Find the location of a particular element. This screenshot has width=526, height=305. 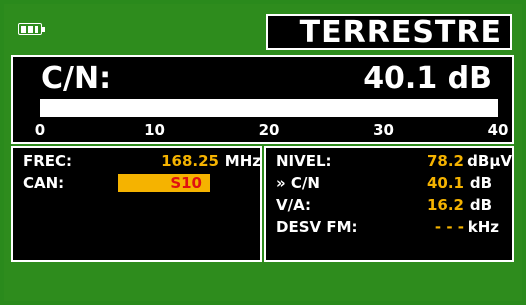

cn-level-bar-fill is located at coordinates (269, 108).